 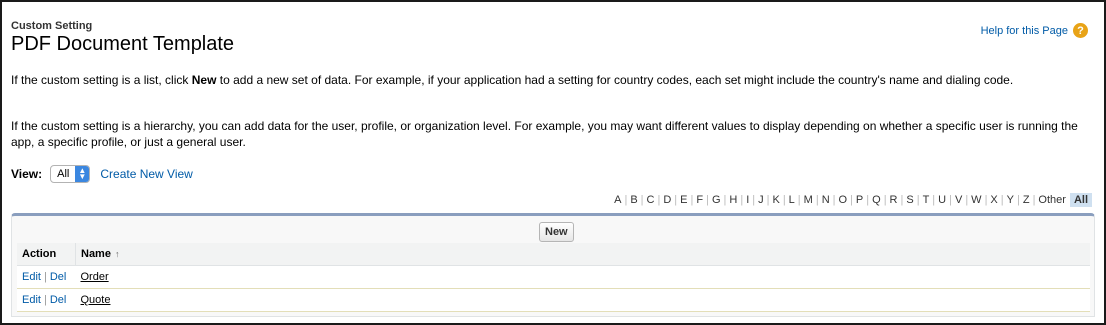 I want to click on alpha-filter-q: Q, so click(x=876, y=200).